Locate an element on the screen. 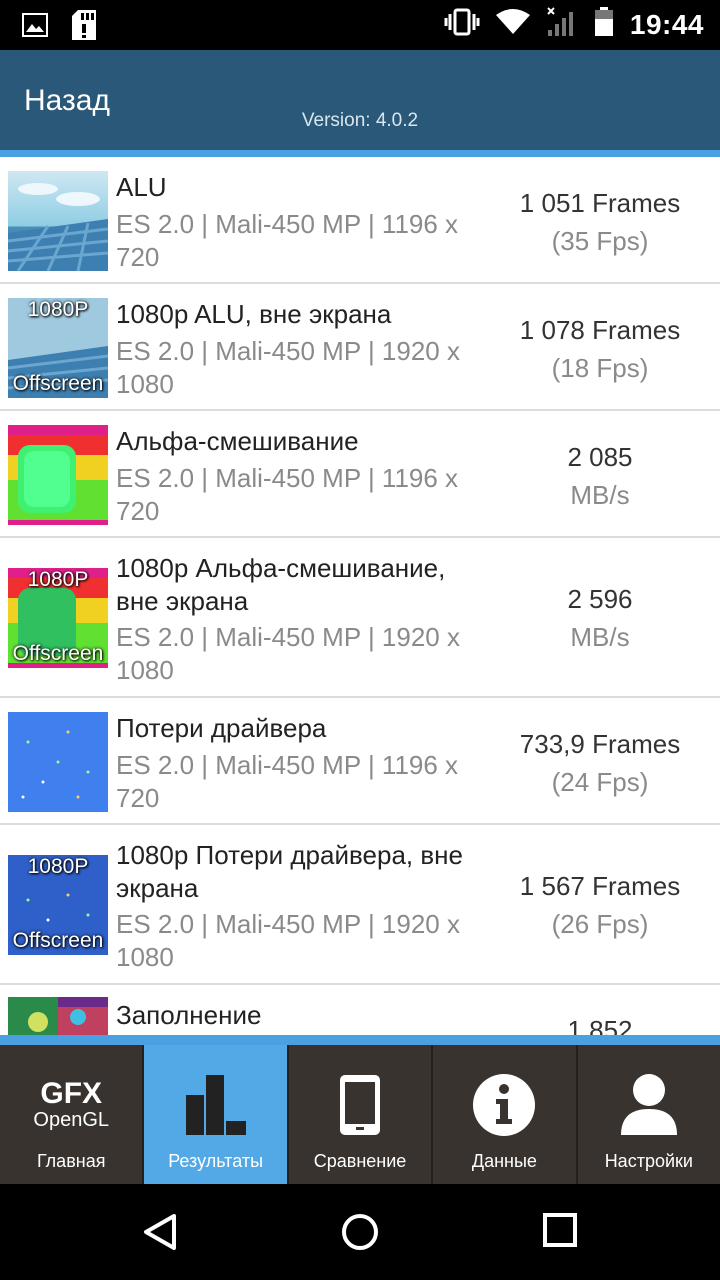 This screenshot has width=720, height=1280. test-result: 1 852 is located at coordinates (600, 1023).